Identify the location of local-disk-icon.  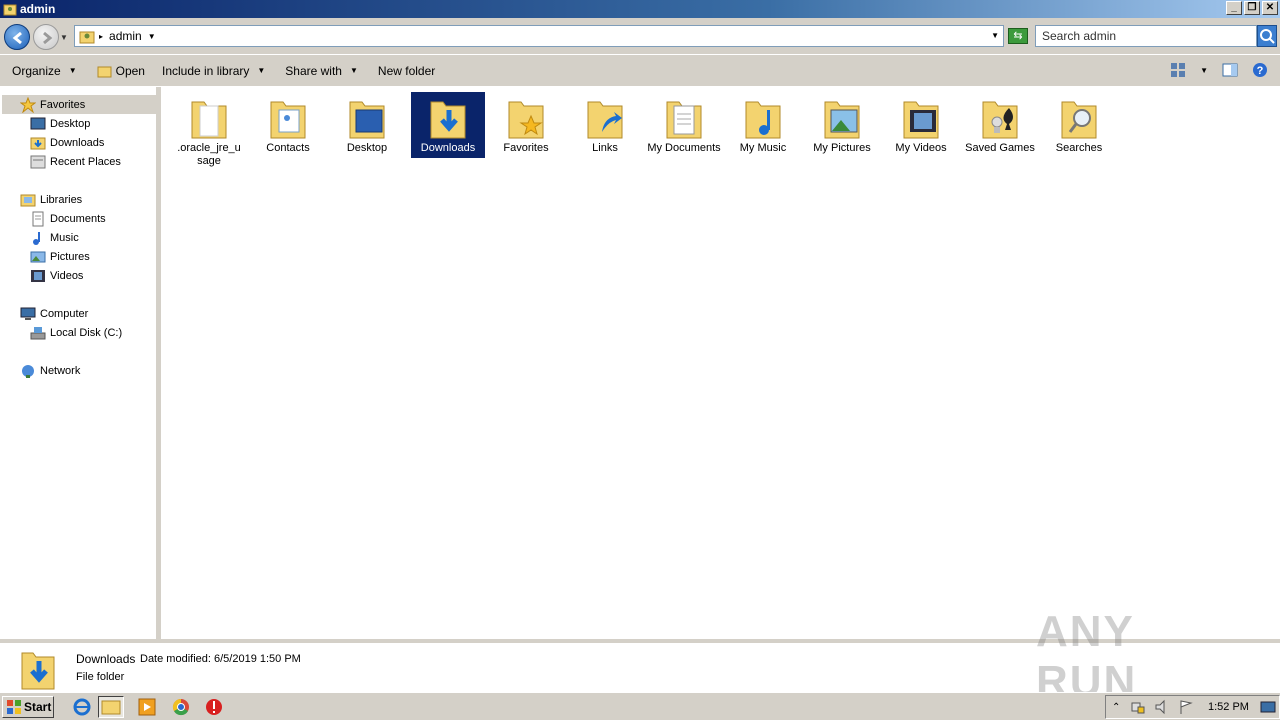
(38, 332).